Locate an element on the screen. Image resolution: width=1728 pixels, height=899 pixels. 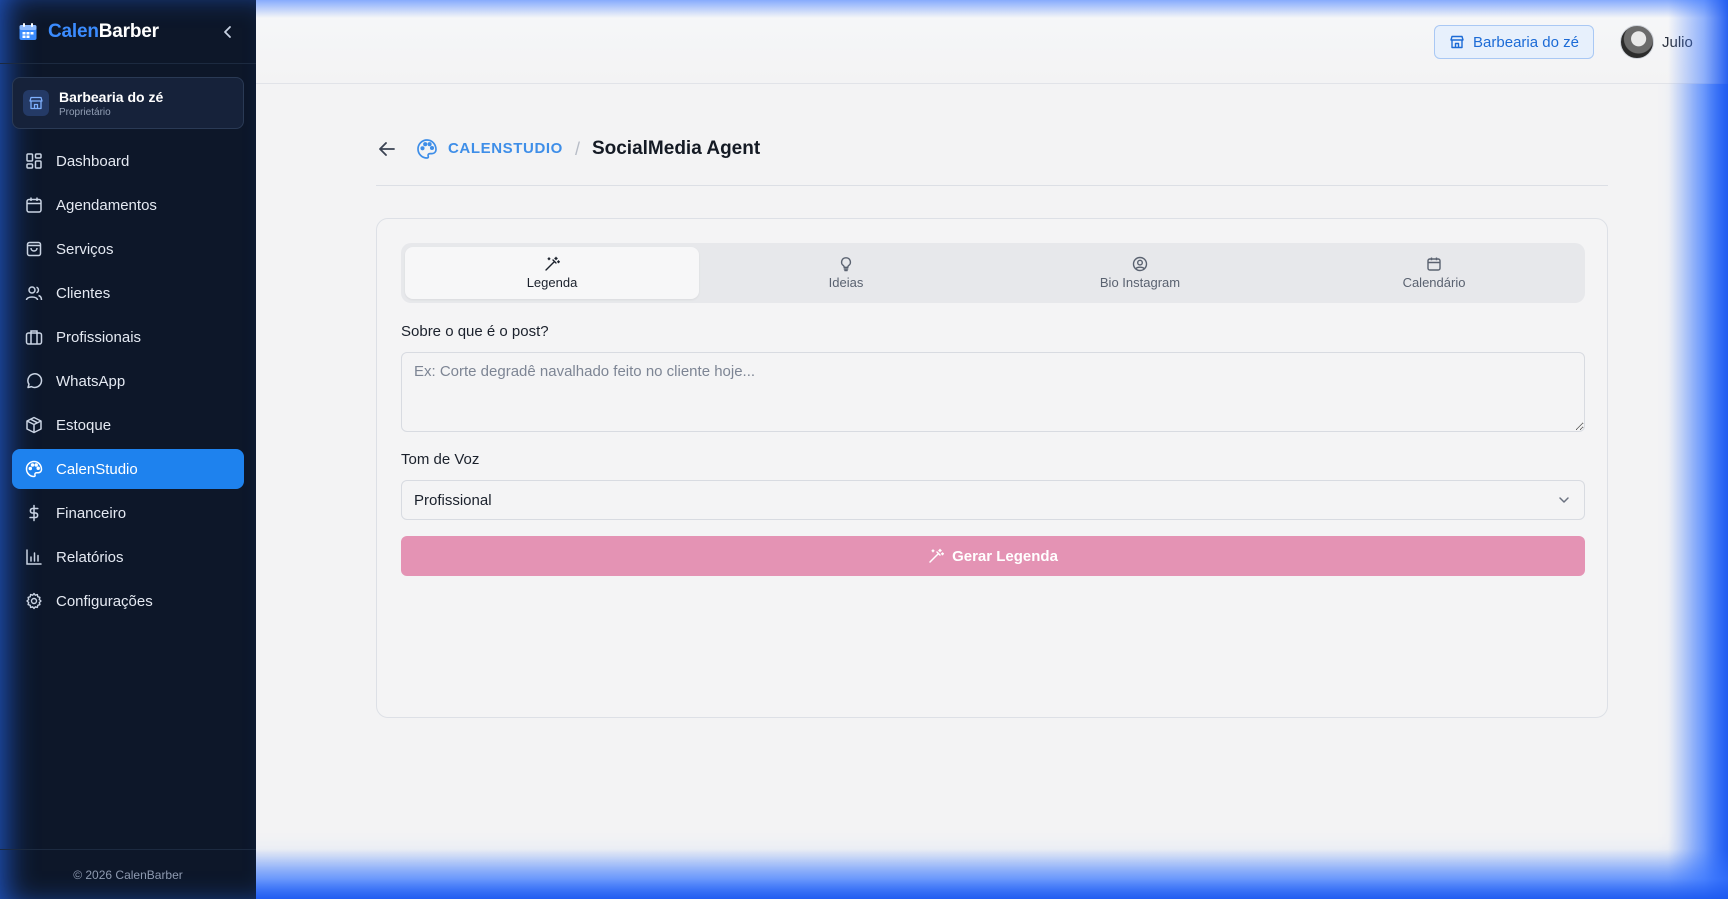
generate-caption-button: Gerar Legenda is located at coordinates (993, 556).